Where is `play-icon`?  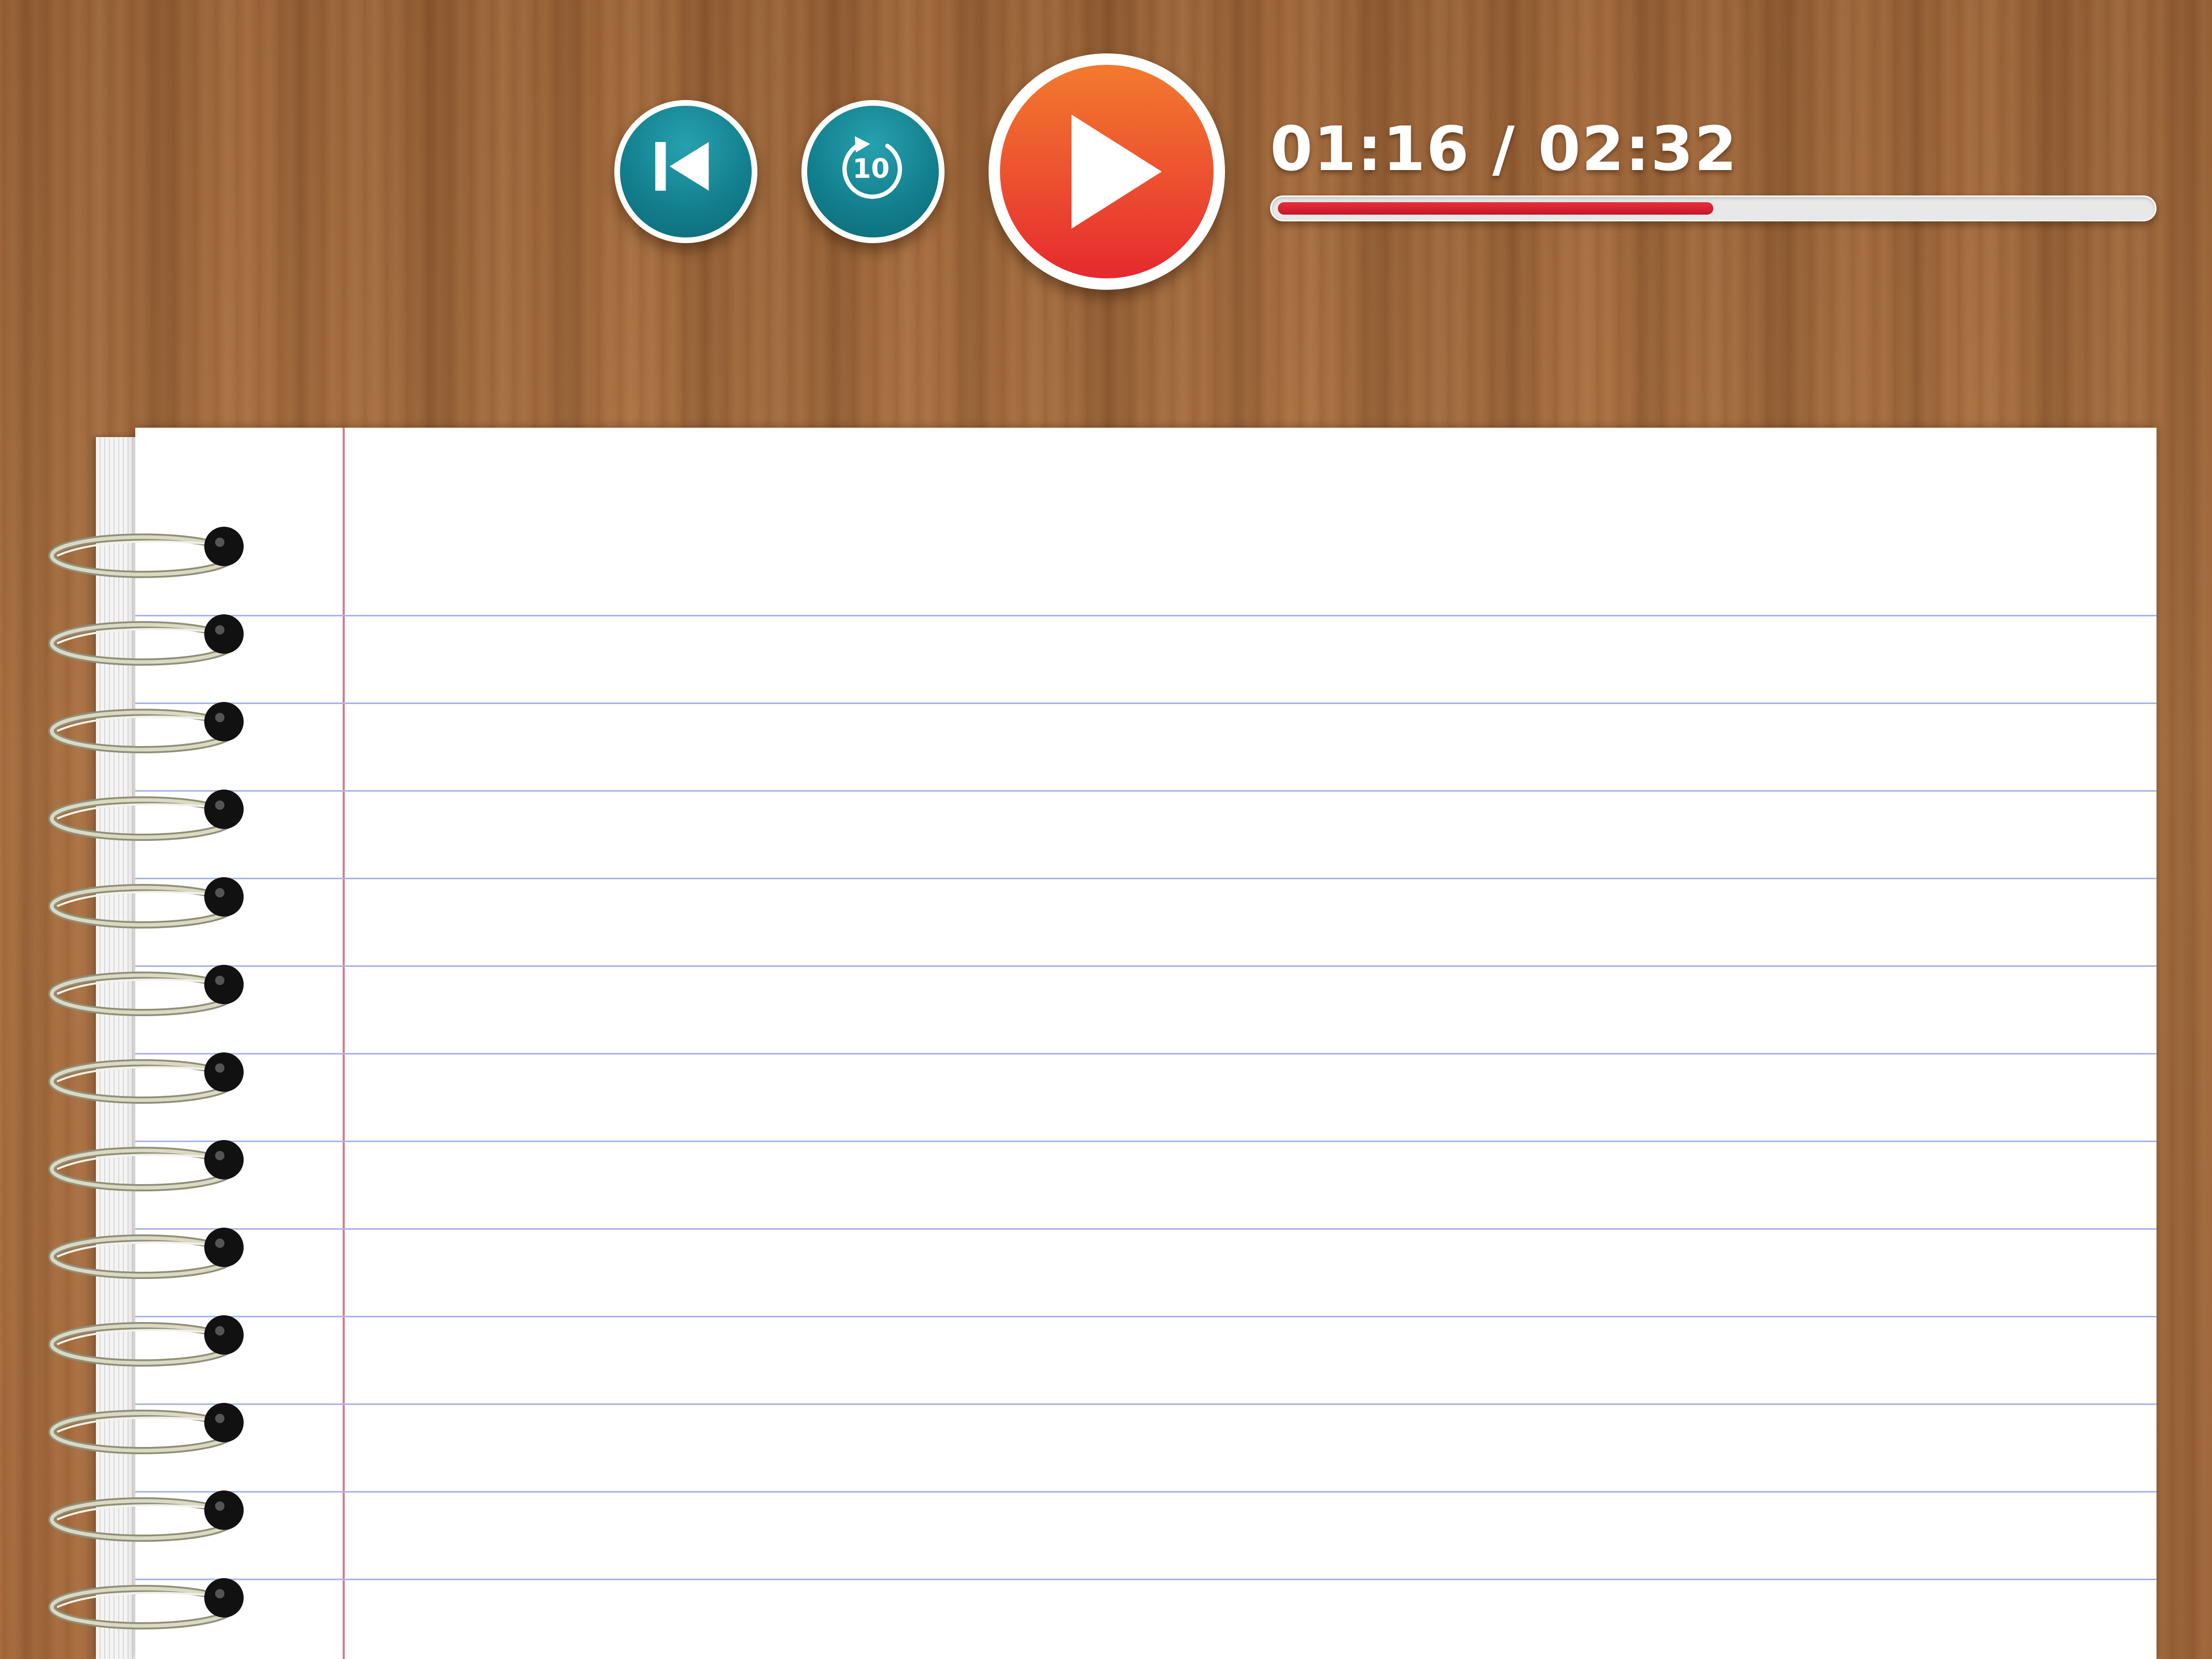 play-icon is located at coordinates (1117, 172).